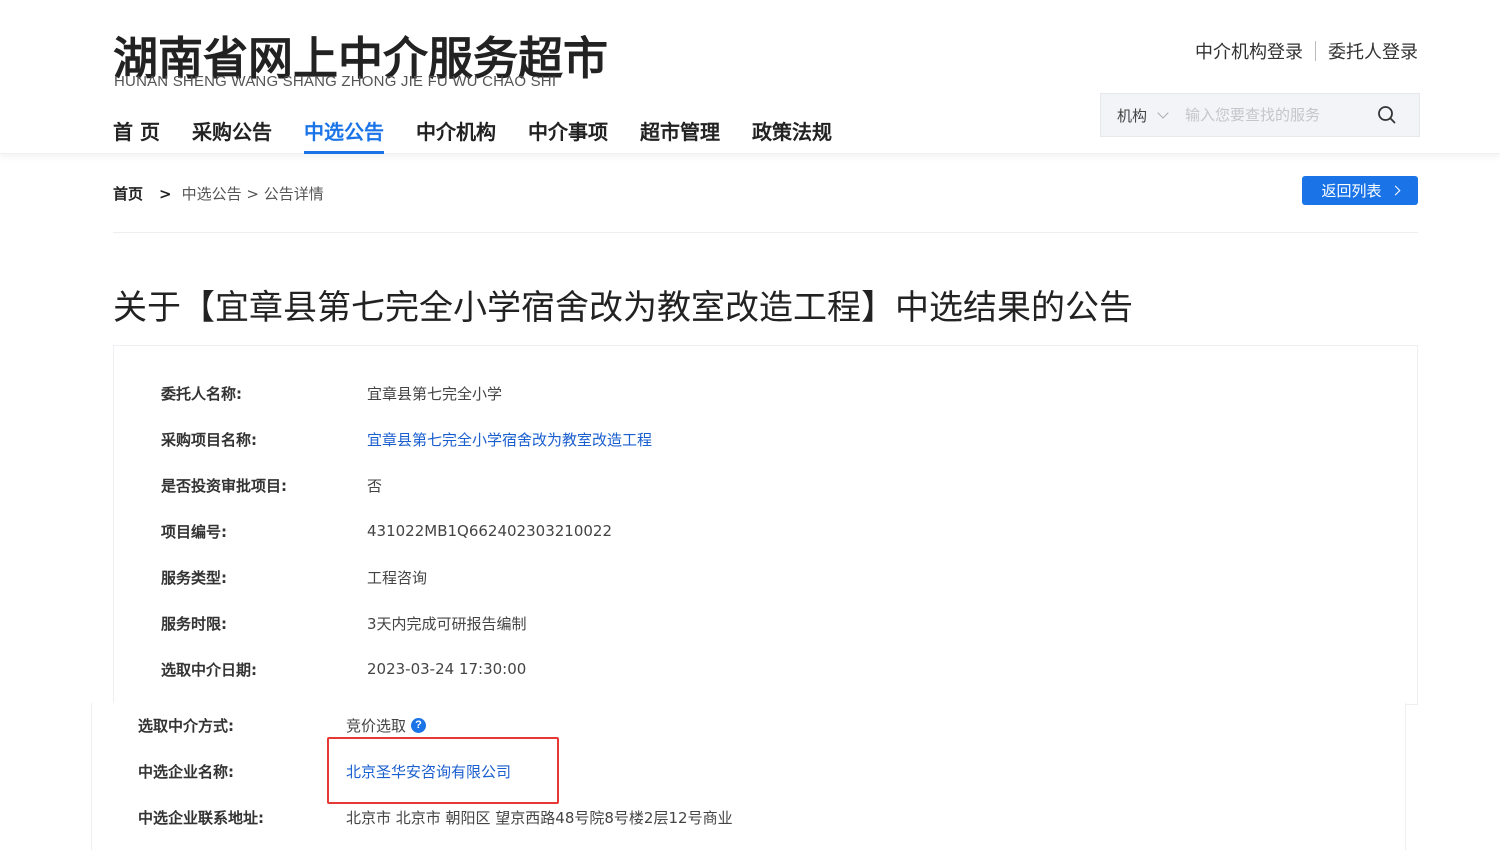  What do you see at coordinates (186, 771) in the screenshot?
I see `detail-label: 中选企业名称:` at bounding box center [186, 771].